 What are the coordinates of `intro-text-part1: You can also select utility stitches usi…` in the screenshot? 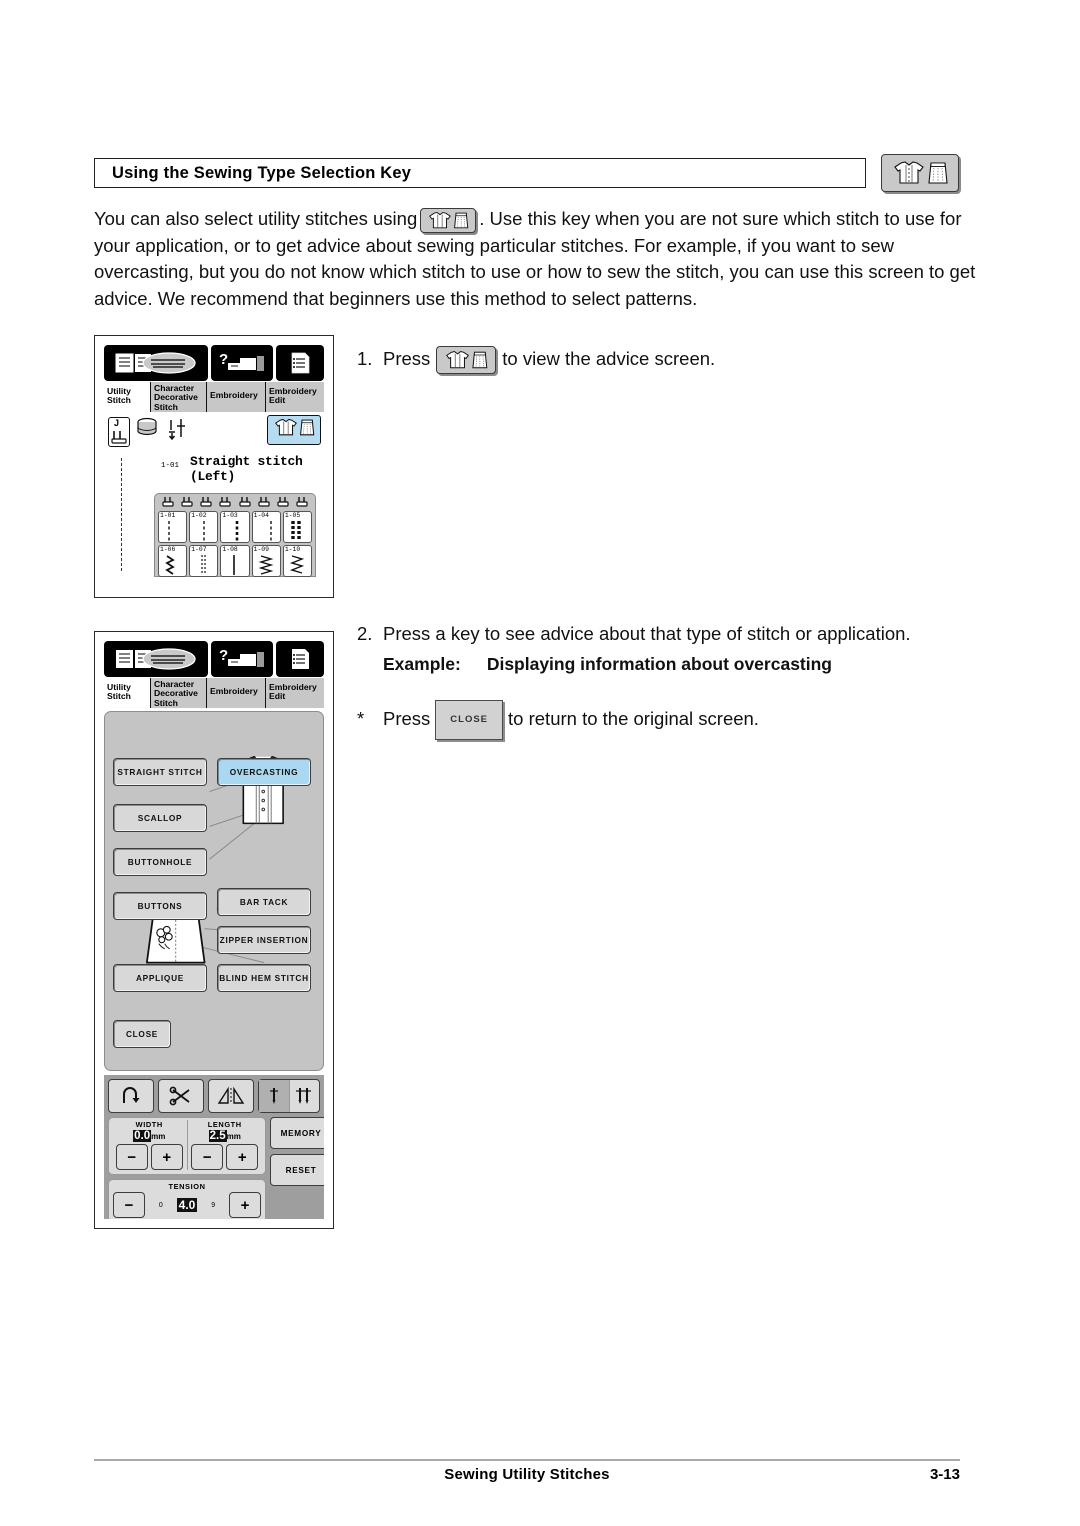 It's located at (256, 218).